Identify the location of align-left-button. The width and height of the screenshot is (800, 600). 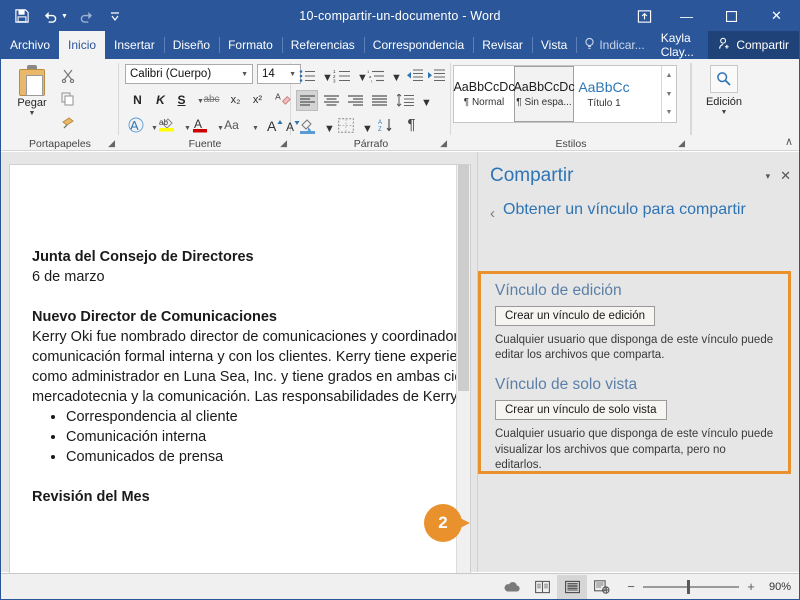
(307, 100).